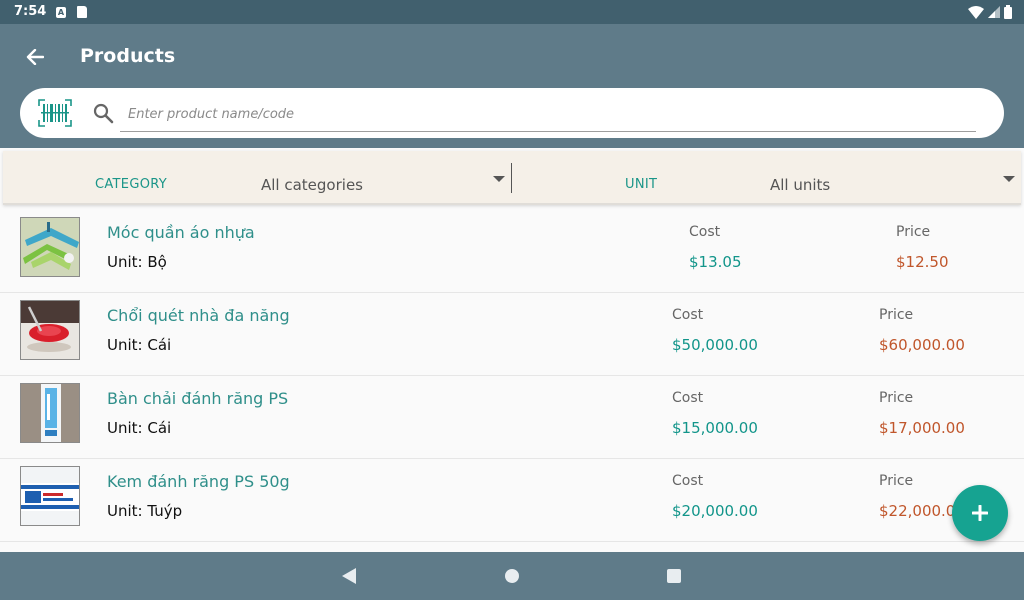 Image resolution: width=1024 pixels, height=600 pixels. I want to click on cost-value: $15,000.00, so click(715, 428).